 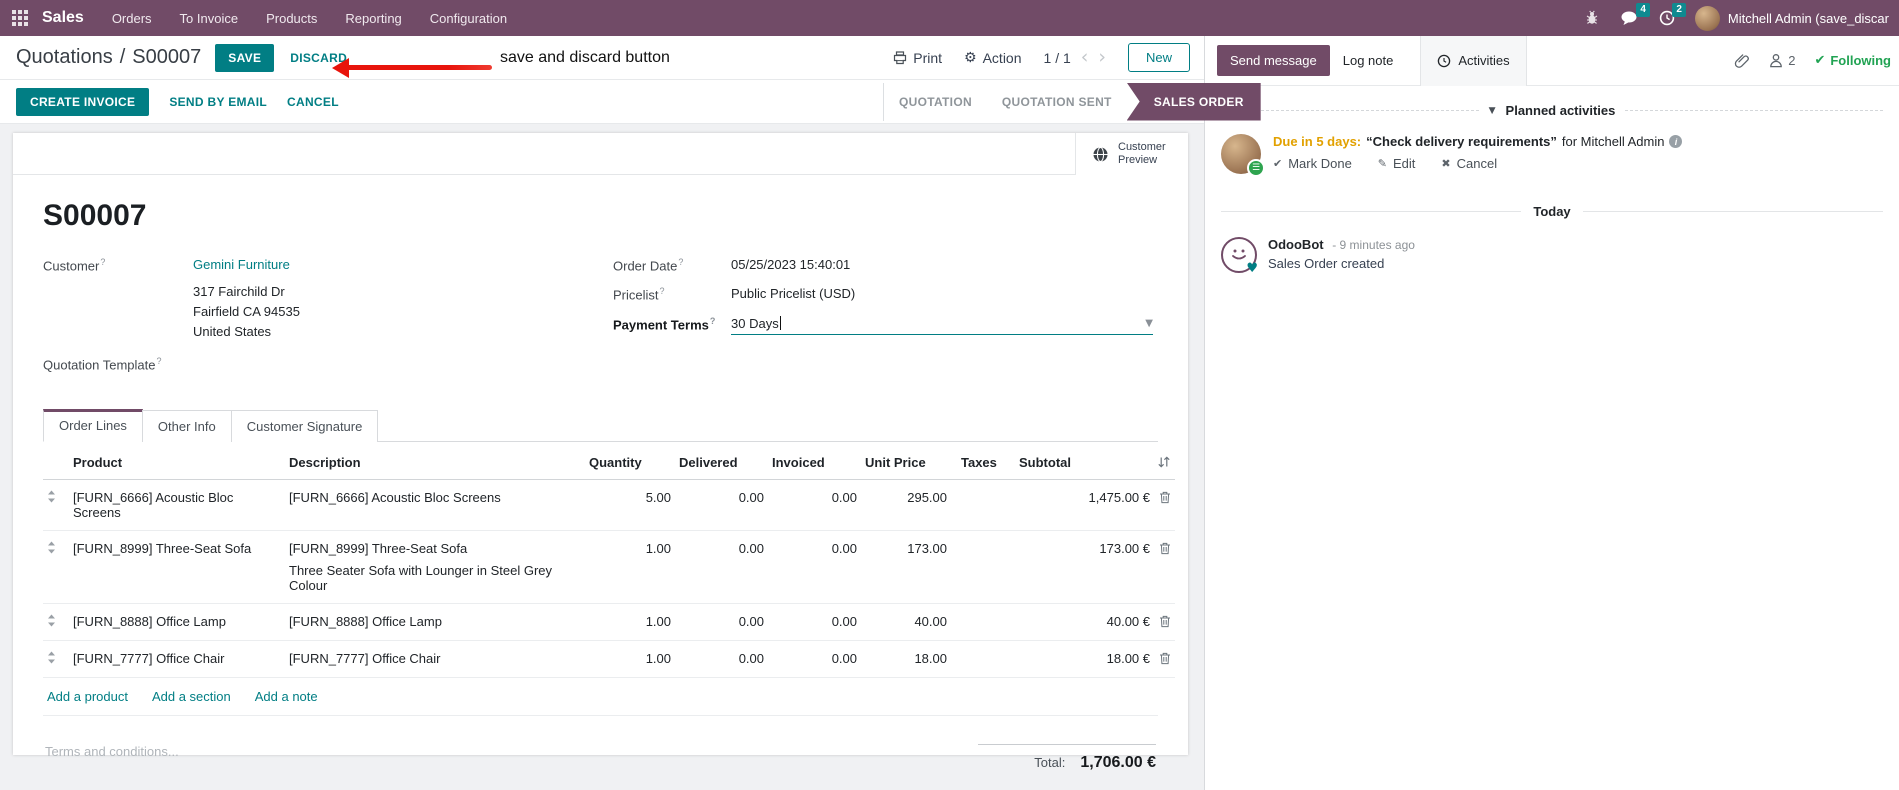 I want to click on app-name: Sales, so click(x=63, y=18).